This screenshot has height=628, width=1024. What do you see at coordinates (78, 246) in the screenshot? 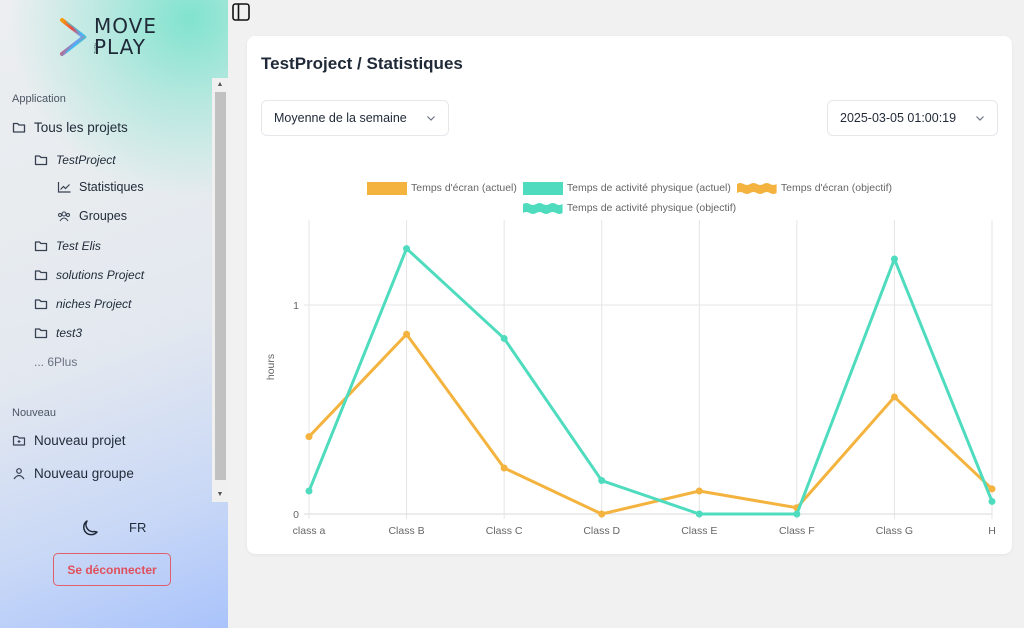
I see `project-label: Test Elis` at bounding box center [78, 246].